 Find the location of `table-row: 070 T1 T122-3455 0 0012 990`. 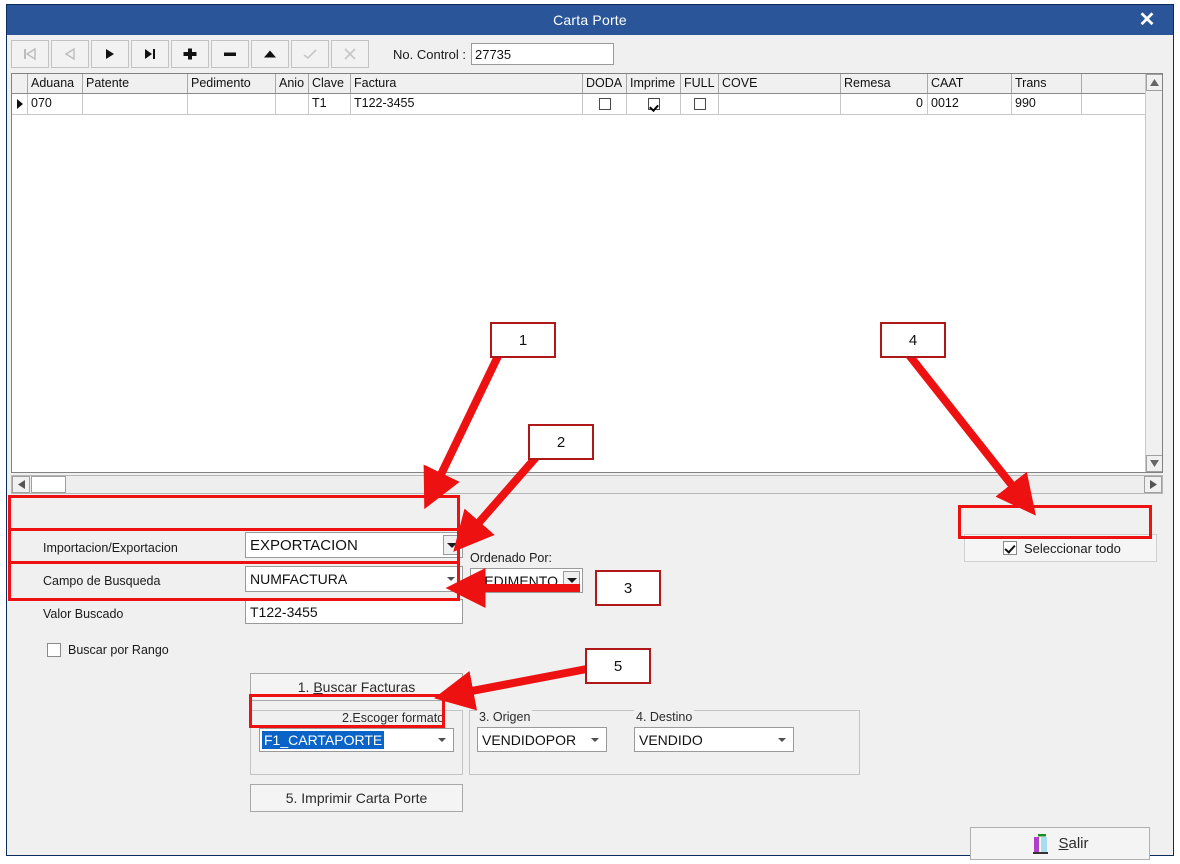

table-row: 070 T1 T122-3455 0 0012 990 is located at coordinates (587, 104).